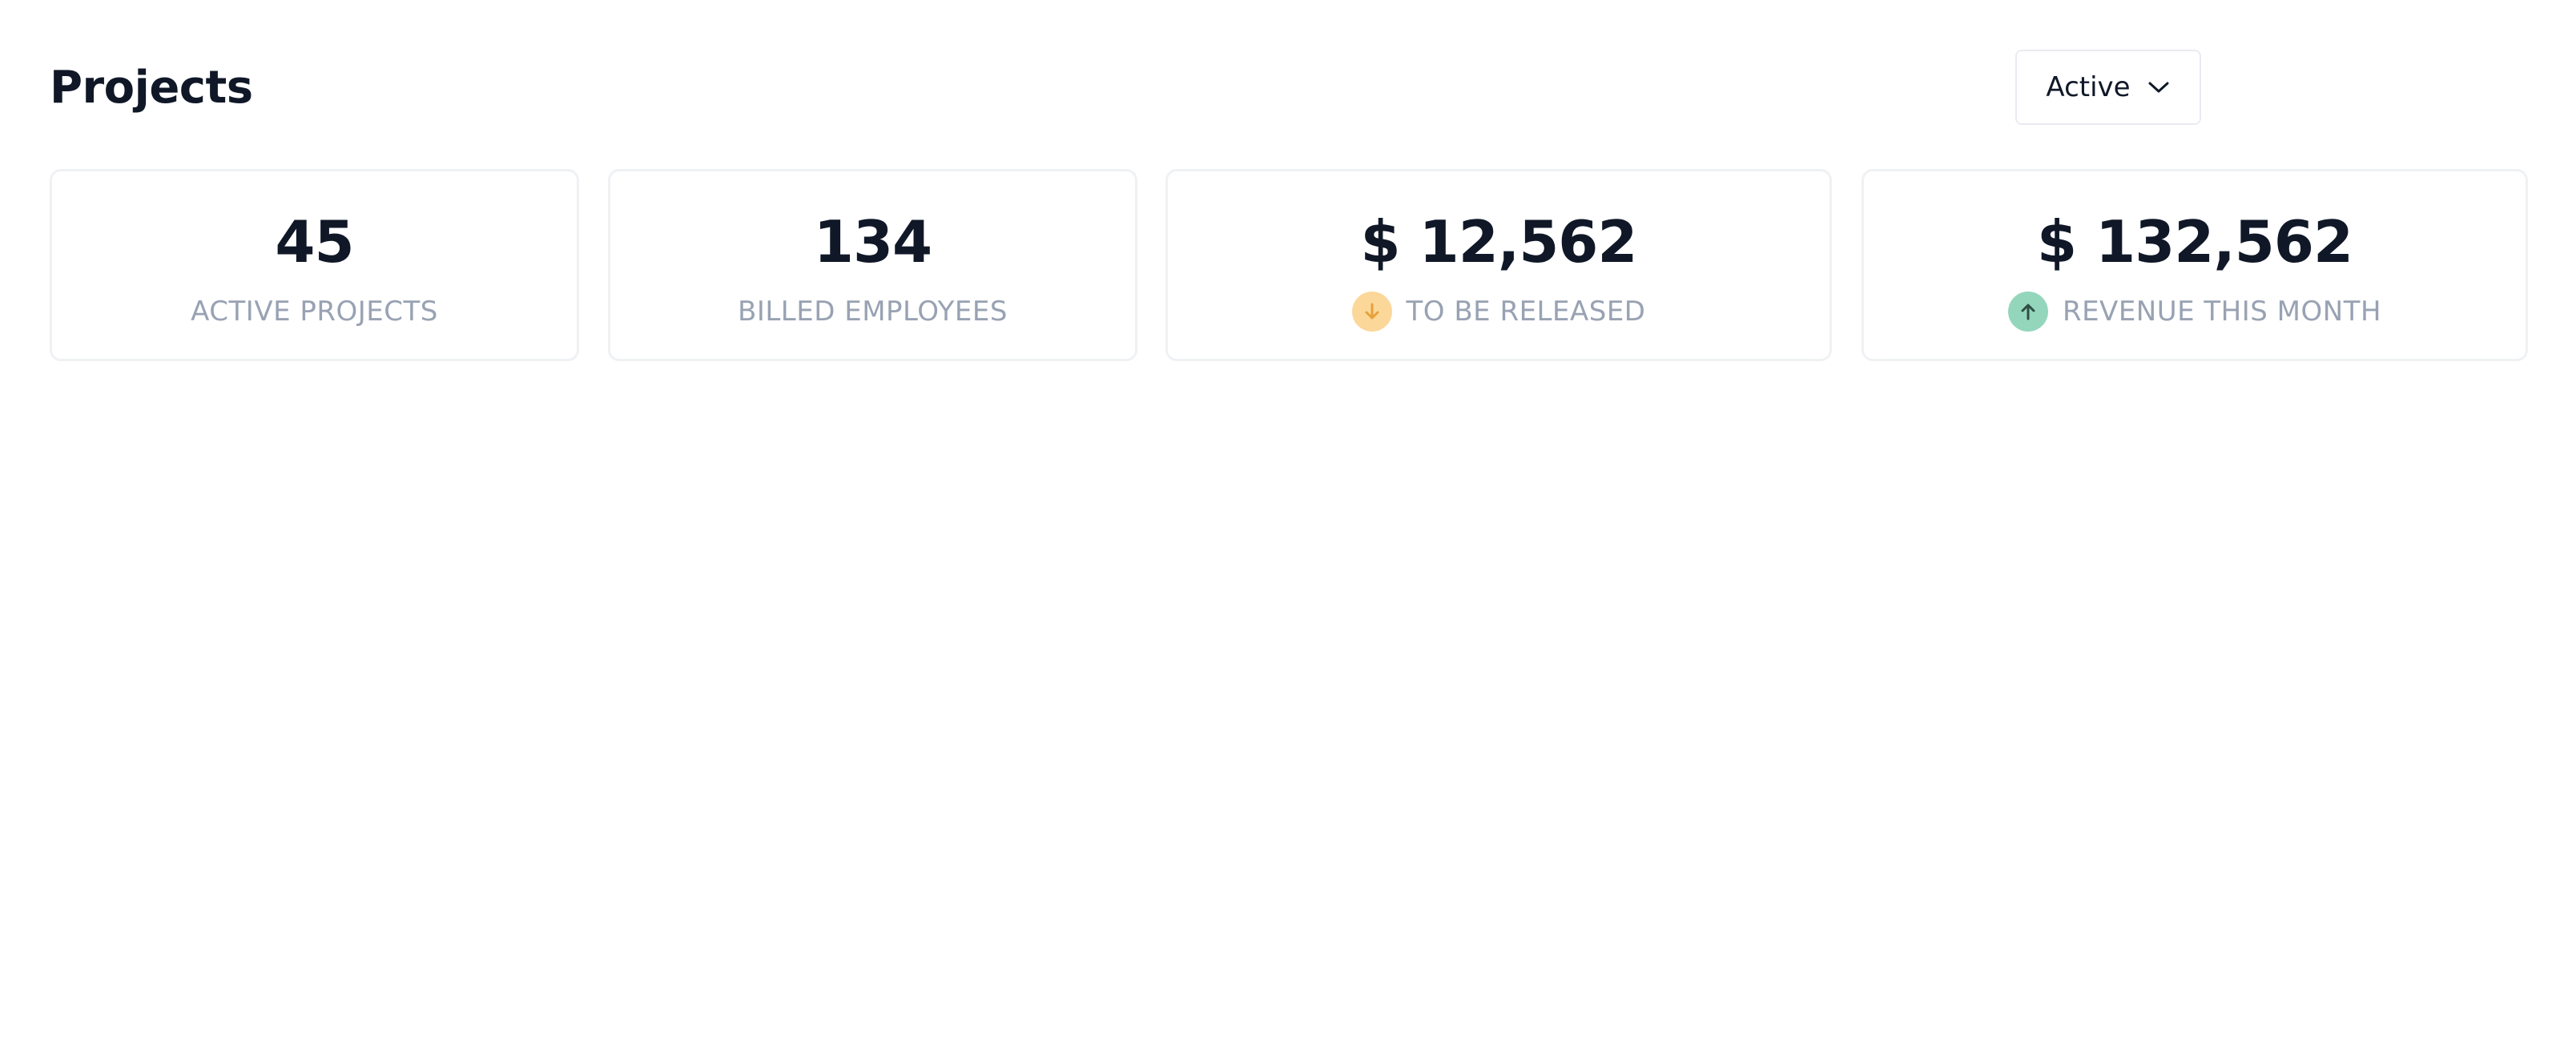 The width and height of the screenshot is (2576, 1038). What do you see at coordinates (2027, 312) in the screenshot?
I see `arrow-up-icon` at bounding box center [2027, 312].